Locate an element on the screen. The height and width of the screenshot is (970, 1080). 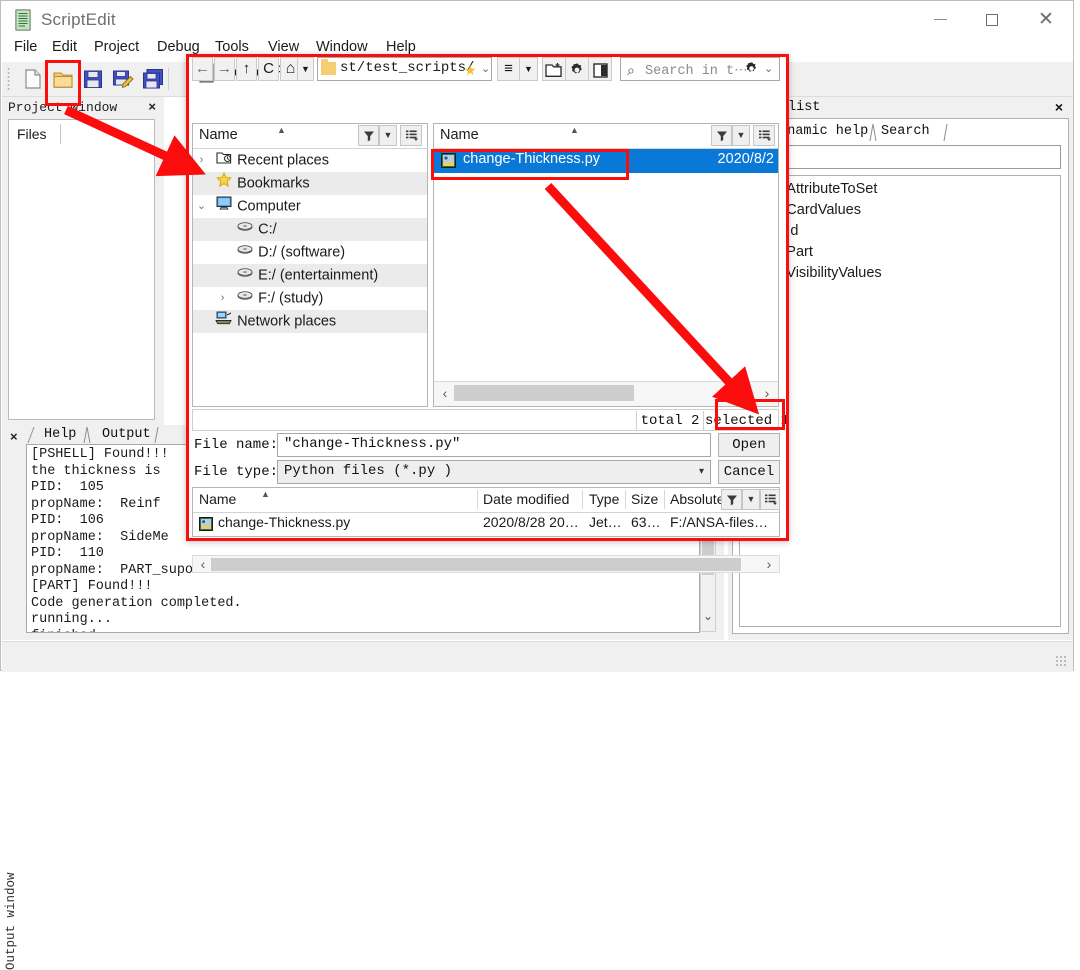
menu-tools: Tools is located at coordinates (232, 47).